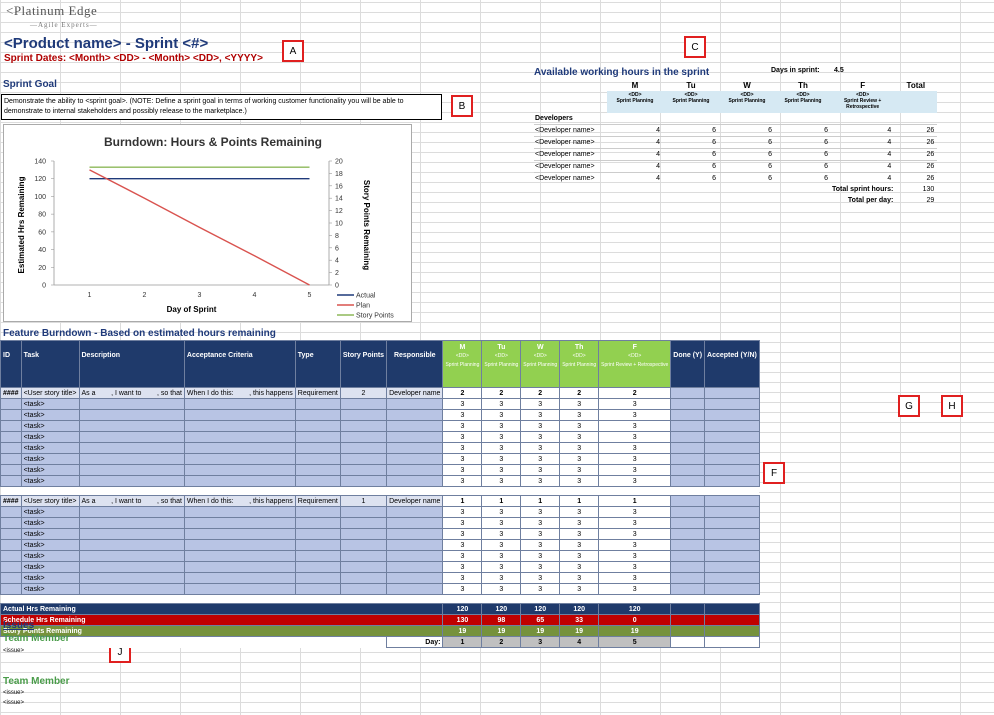 The width and height of the screenshot is (994, 715). Describe the element at coordinates (363, 393) in the screenshot. I see `story-points: 2` at that location.